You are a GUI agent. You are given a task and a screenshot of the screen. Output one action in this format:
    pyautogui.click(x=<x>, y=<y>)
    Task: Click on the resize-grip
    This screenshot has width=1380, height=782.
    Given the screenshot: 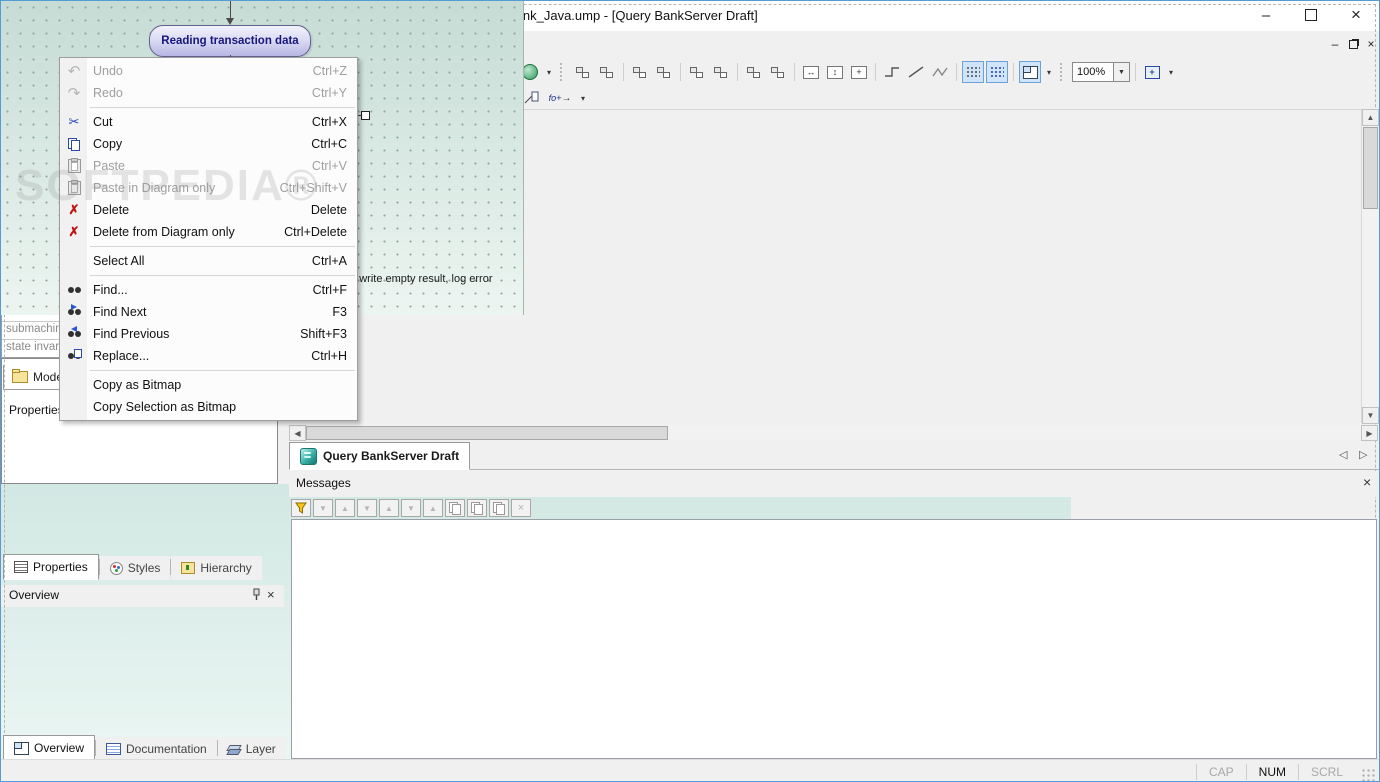 What is the action you would take?
    pyautogui.click(x=1368, y=774)
    